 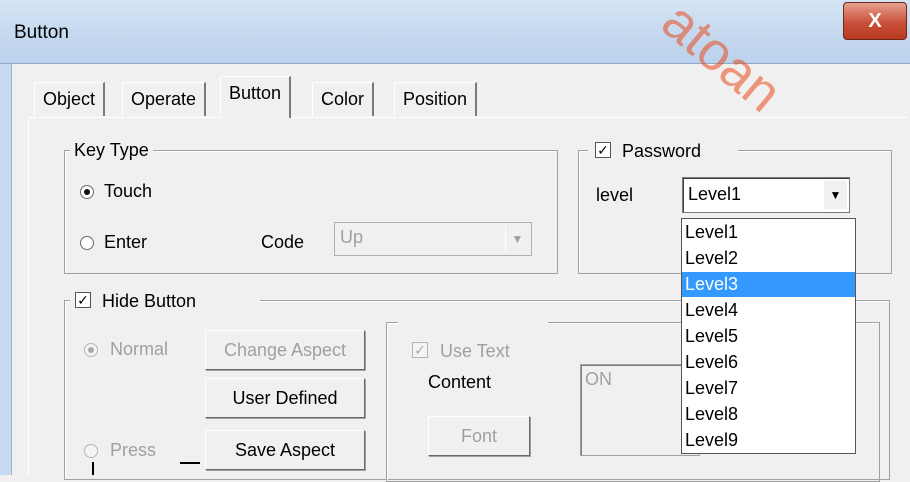 I want to click on key-type-legend: Key Type, so click(x=111, y=150).